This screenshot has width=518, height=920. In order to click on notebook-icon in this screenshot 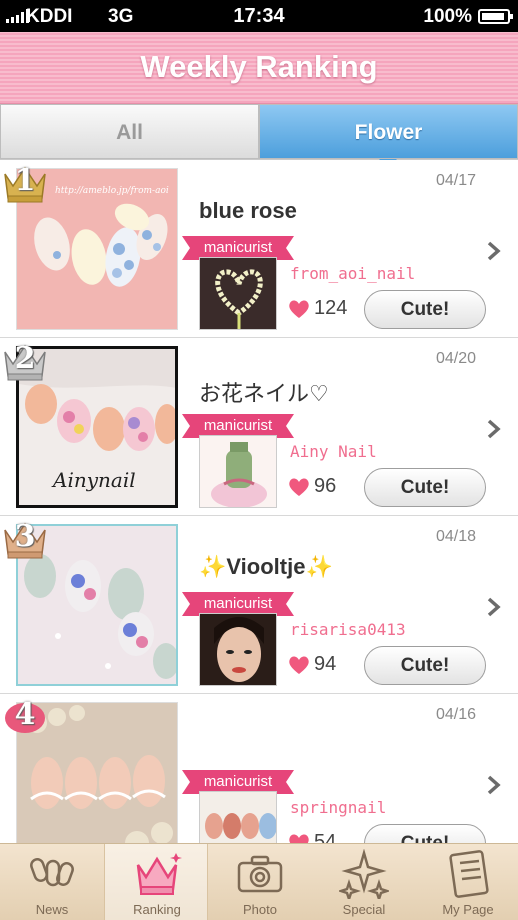, I will do `click(469, 874)`.